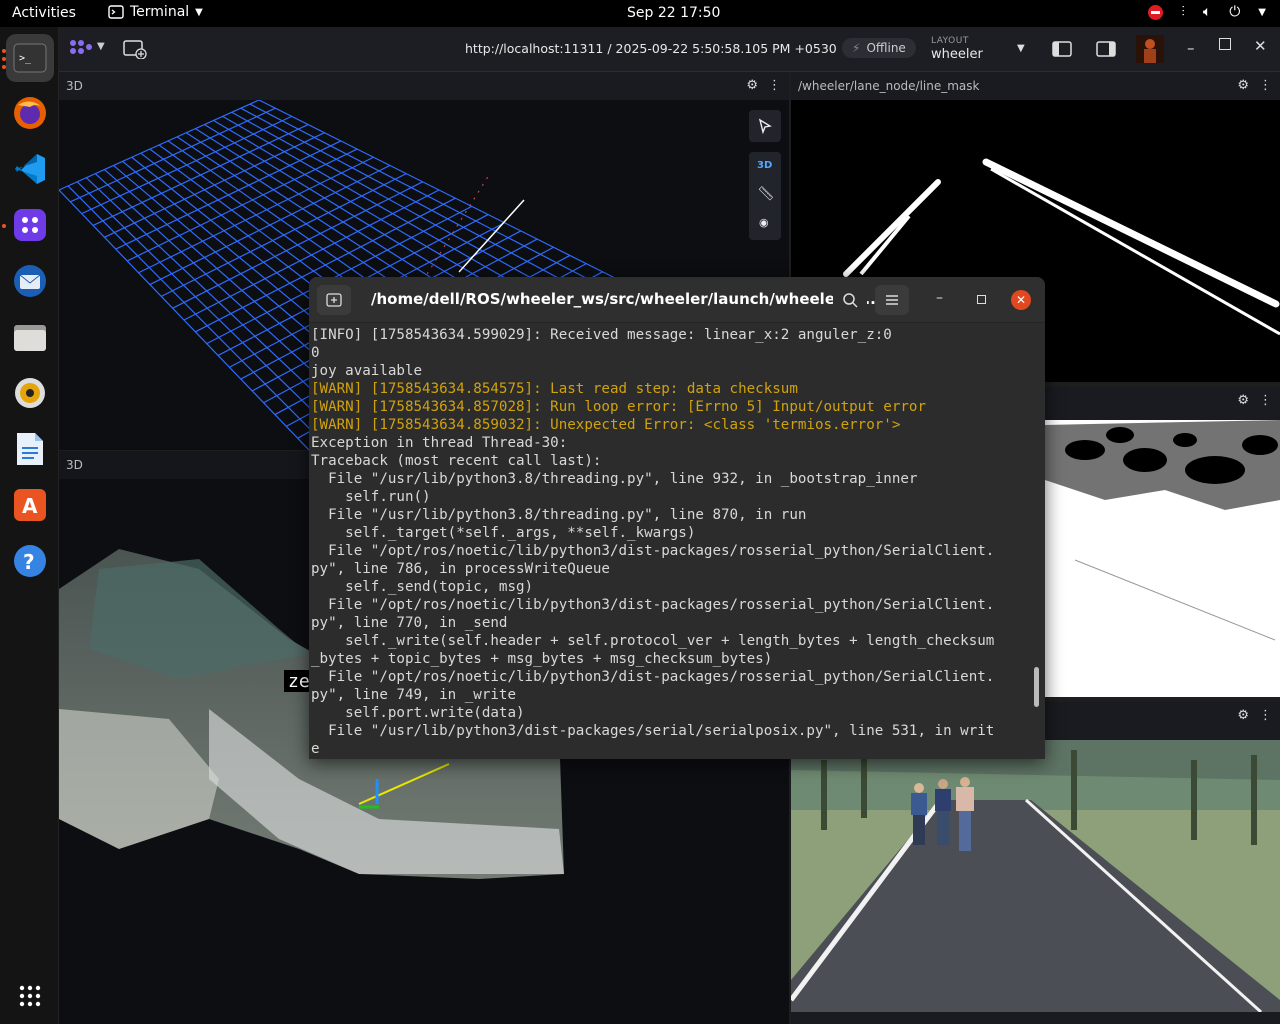  I want to click on vscode-icon, so click(30, 169).